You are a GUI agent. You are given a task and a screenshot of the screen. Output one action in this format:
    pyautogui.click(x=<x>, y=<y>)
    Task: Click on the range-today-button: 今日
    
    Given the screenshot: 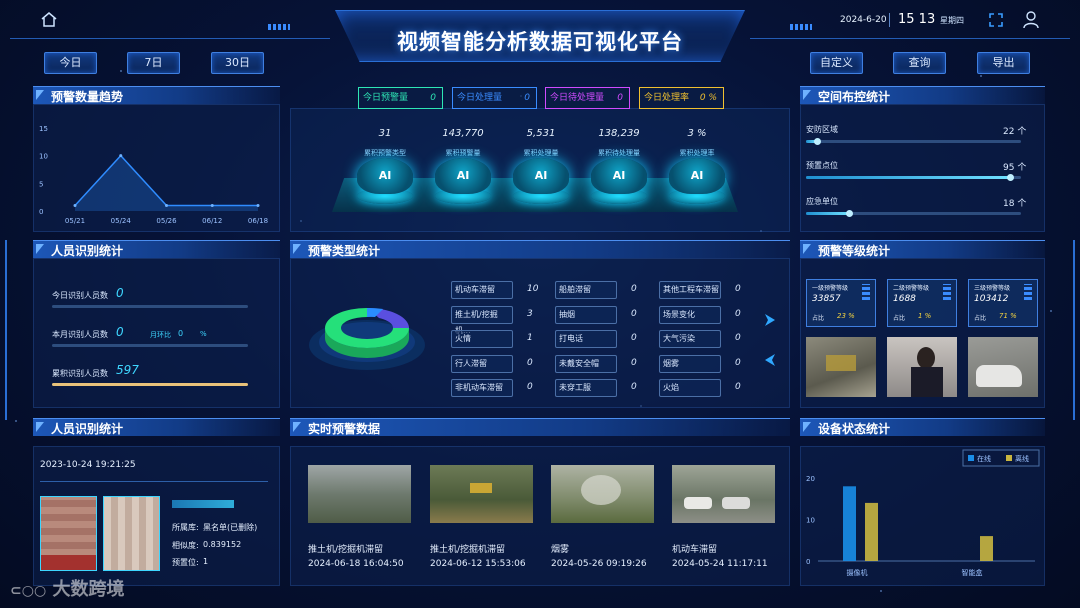 What is the action you would take?
    pyautogui.click(x=70, y=63)
    